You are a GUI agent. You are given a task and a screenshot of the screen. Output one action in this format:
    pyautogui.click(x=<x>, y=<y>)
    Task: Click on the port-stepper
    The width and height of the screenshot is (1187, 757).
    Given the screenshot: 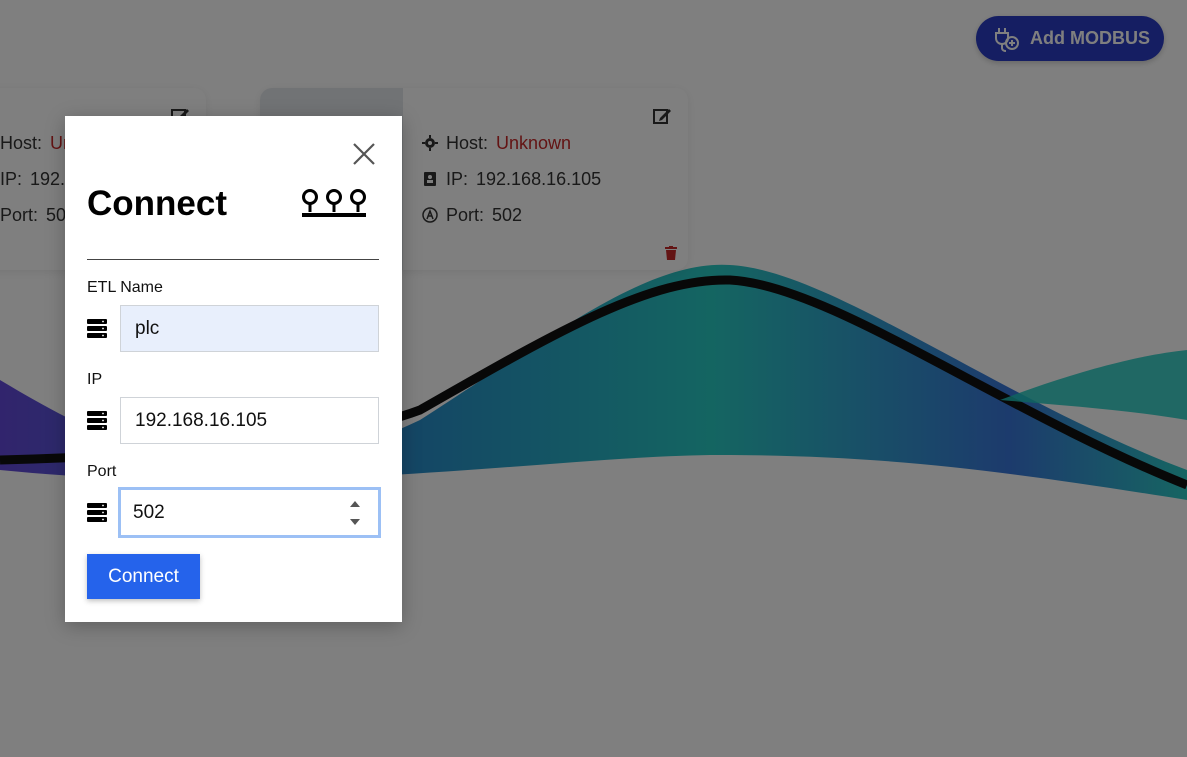 What is the action you would take?
    pyautogui.click(x=355, y=513)
    